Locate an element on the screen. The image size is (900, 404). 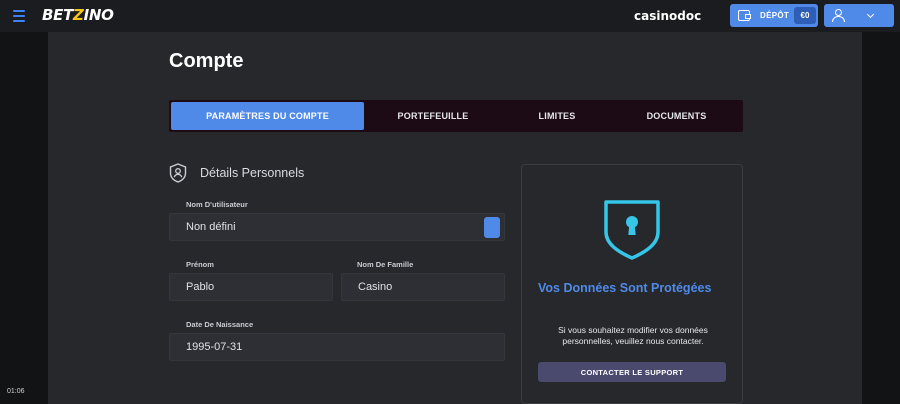
last-name-field: Casino is located at coordinates (423, 287).